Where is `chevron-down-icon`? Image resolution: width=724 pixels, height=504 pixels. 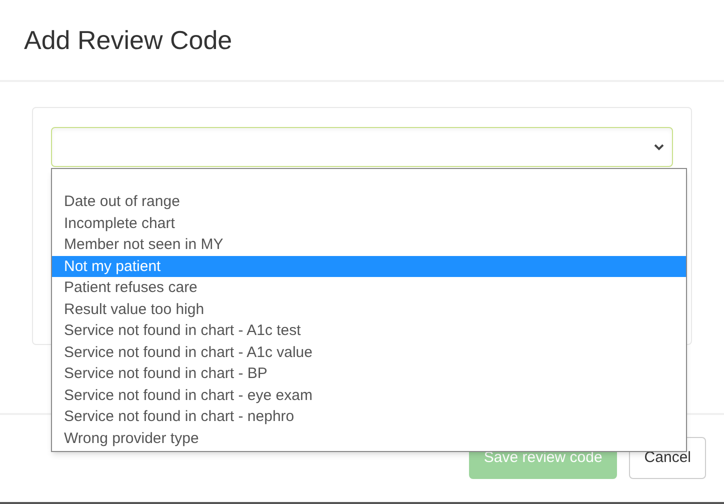 chevron-down-icon is located at coordinates (659, 147).